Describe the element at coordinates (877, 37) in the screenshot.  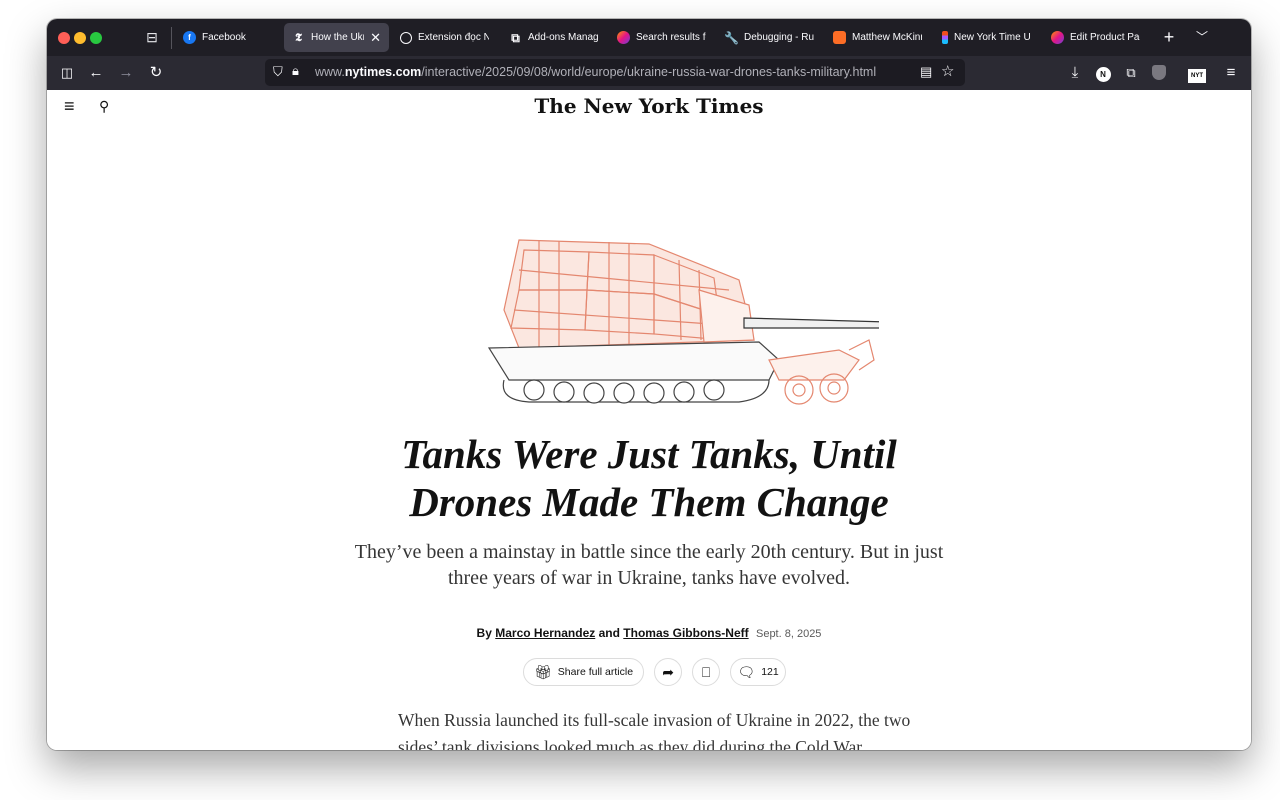
I see `tab-gitlab: Matthew McKinn` at that location.